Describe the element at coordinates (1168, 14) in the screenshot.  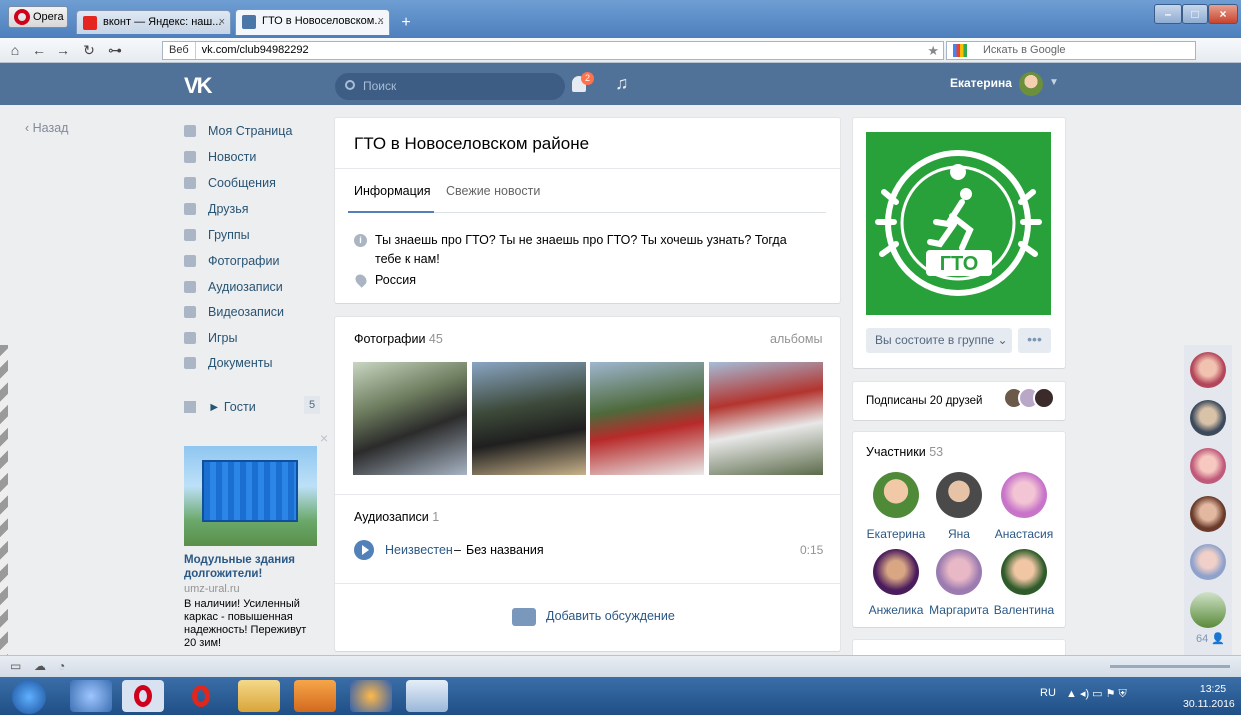
I see `minimize-button: –` at that location.